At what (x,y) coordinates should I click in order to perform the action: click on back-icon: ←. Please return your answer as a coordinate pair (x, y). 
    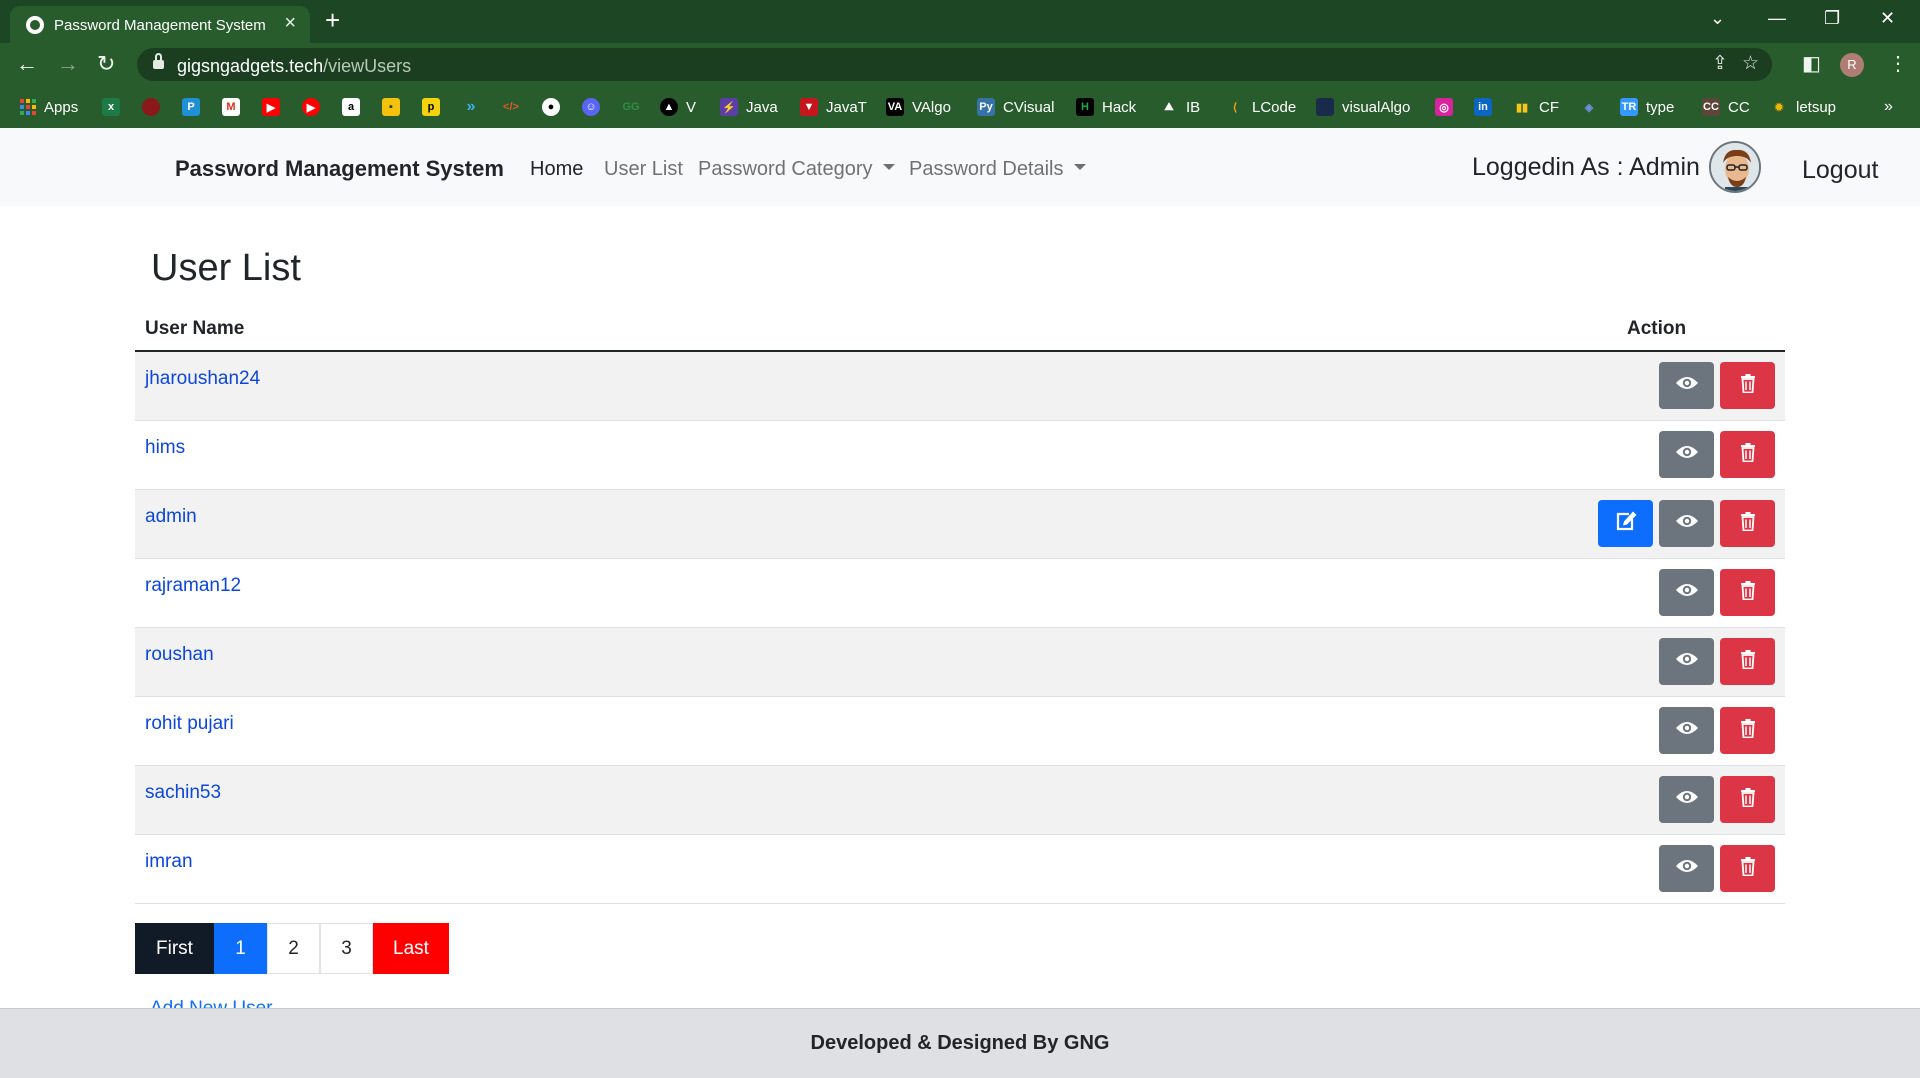
    Looking at the image, I should click on (27, 64).